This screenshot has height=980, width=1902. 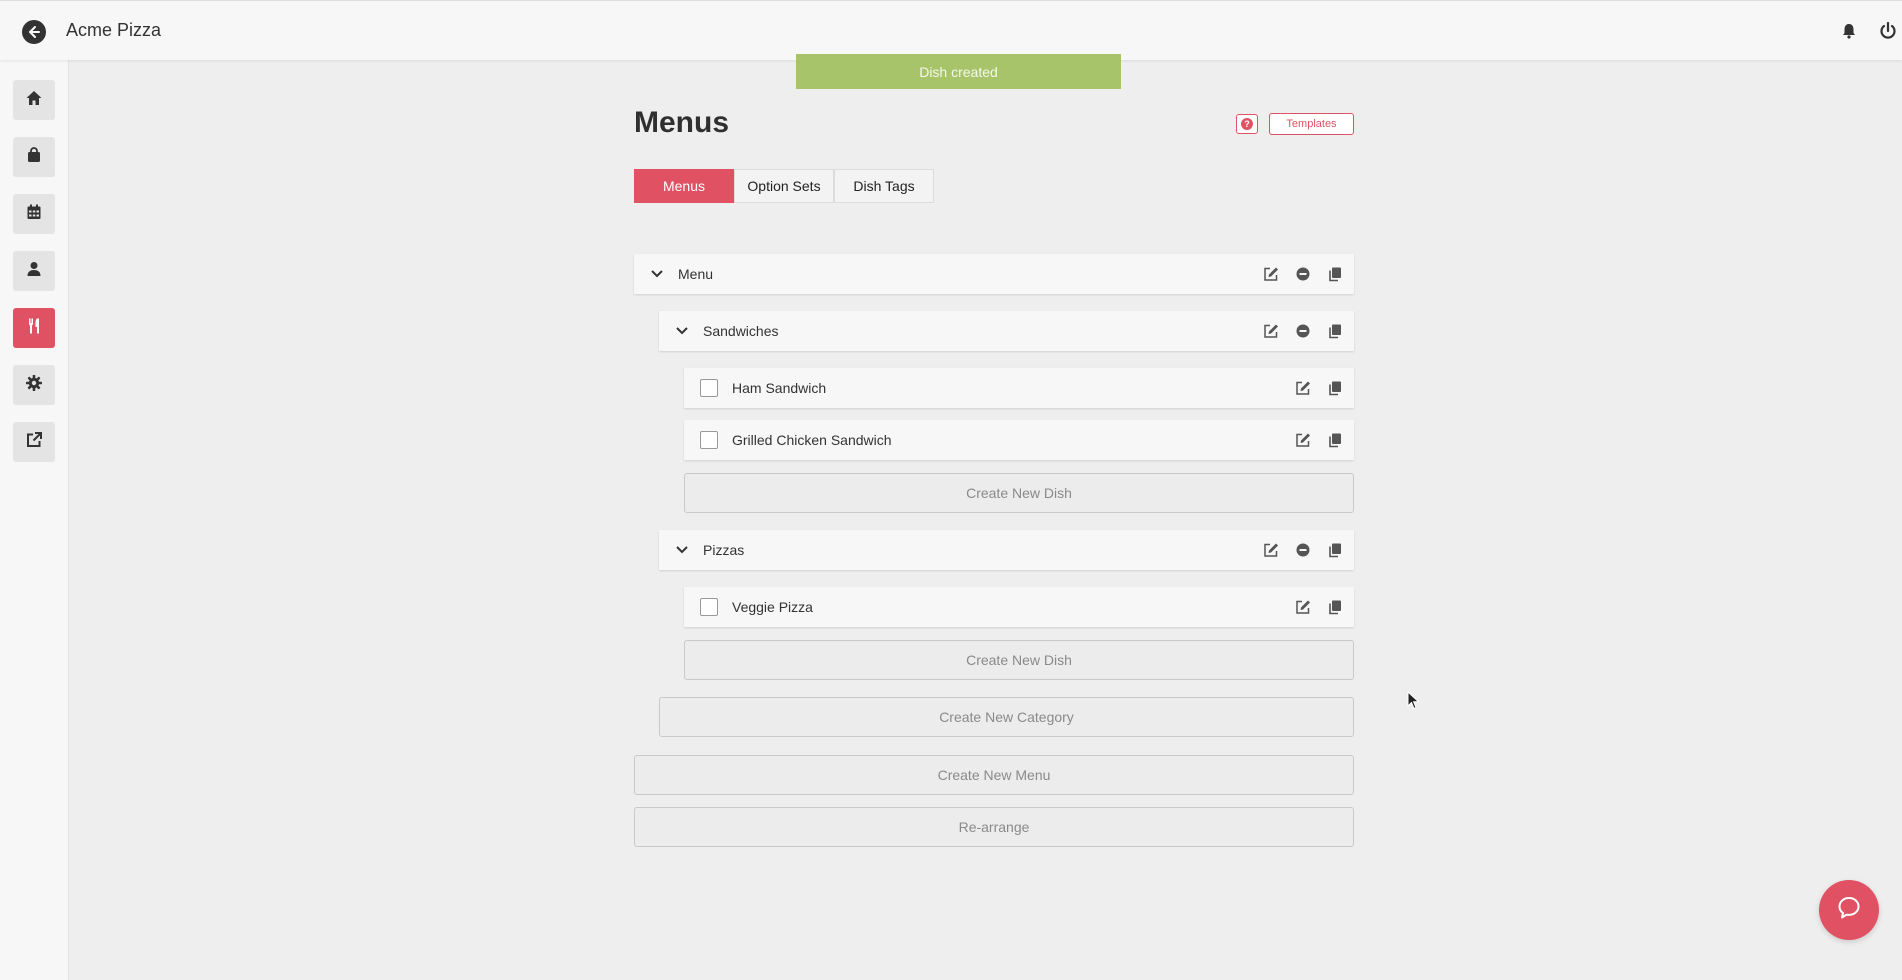 I want to click on user-icon, so click(x=34, y=271).